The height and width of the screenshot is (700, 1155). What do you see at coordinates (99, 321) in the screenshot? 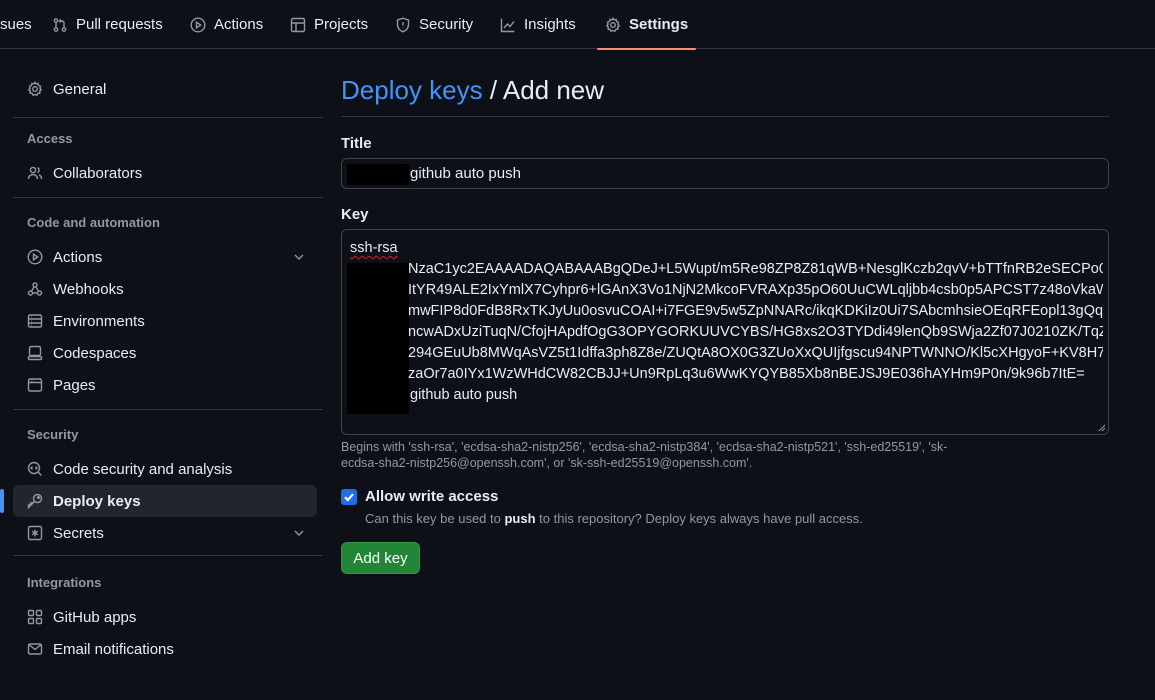
I see `sidebar-item-label: Environments` at bounding box center [99, 321].